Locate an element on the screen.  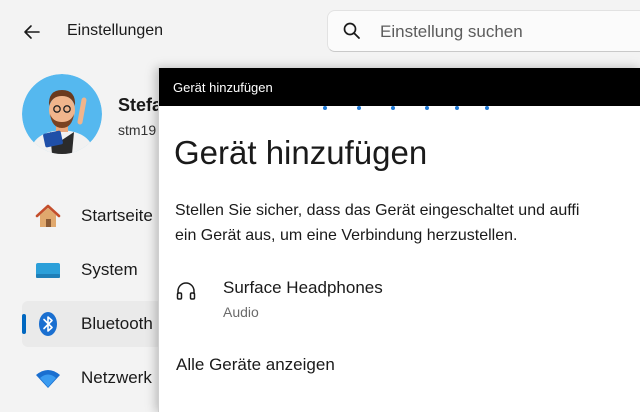
user-avatar-illustration is located at coordinates (62, 114).